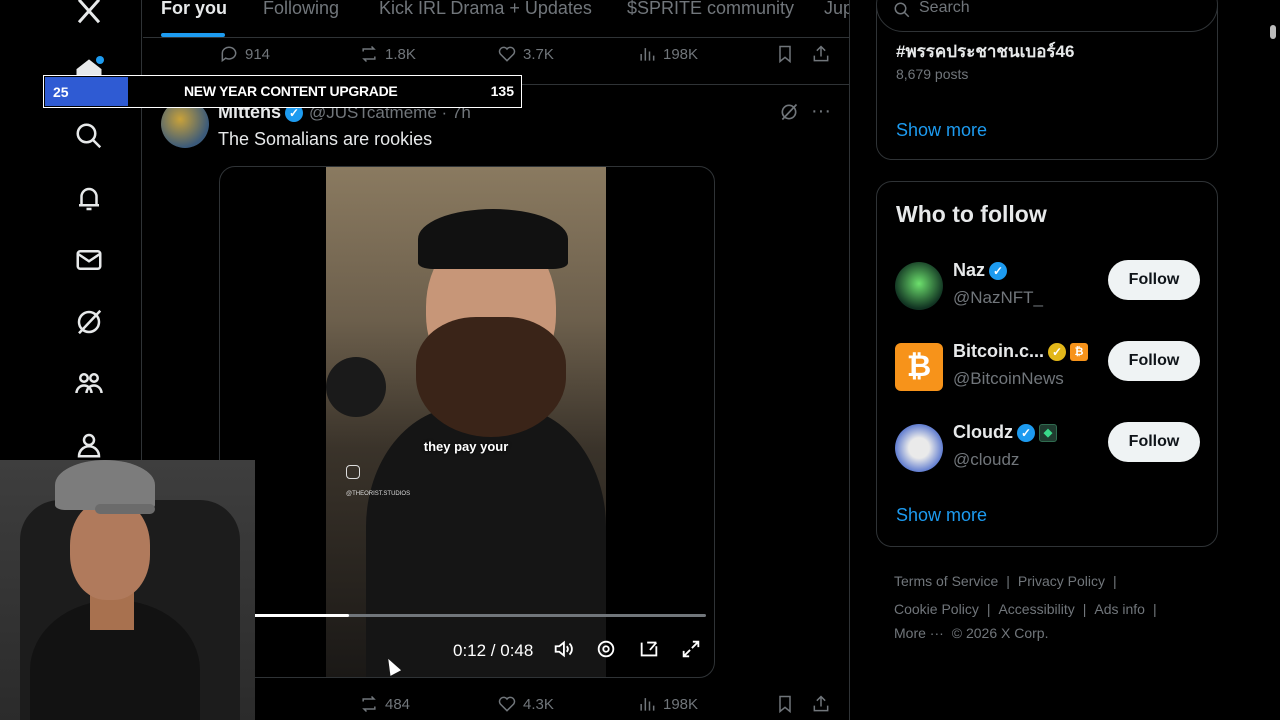  I want to click on repost-icon, so click(369, 54).